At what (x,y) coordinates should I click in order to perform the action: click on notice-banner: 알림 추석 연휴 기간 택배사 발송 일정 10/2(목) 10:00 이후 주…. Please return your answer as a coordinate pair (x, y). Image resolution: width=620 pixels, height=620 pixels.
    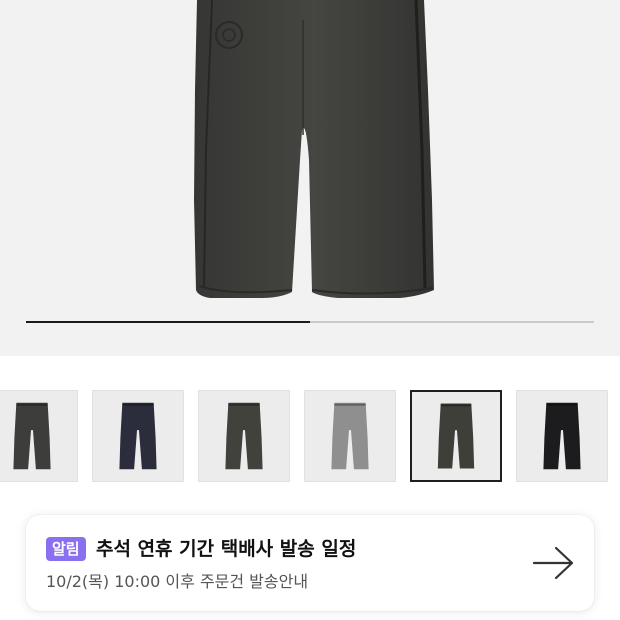
    Looking at the image, I should click on (310, 563).